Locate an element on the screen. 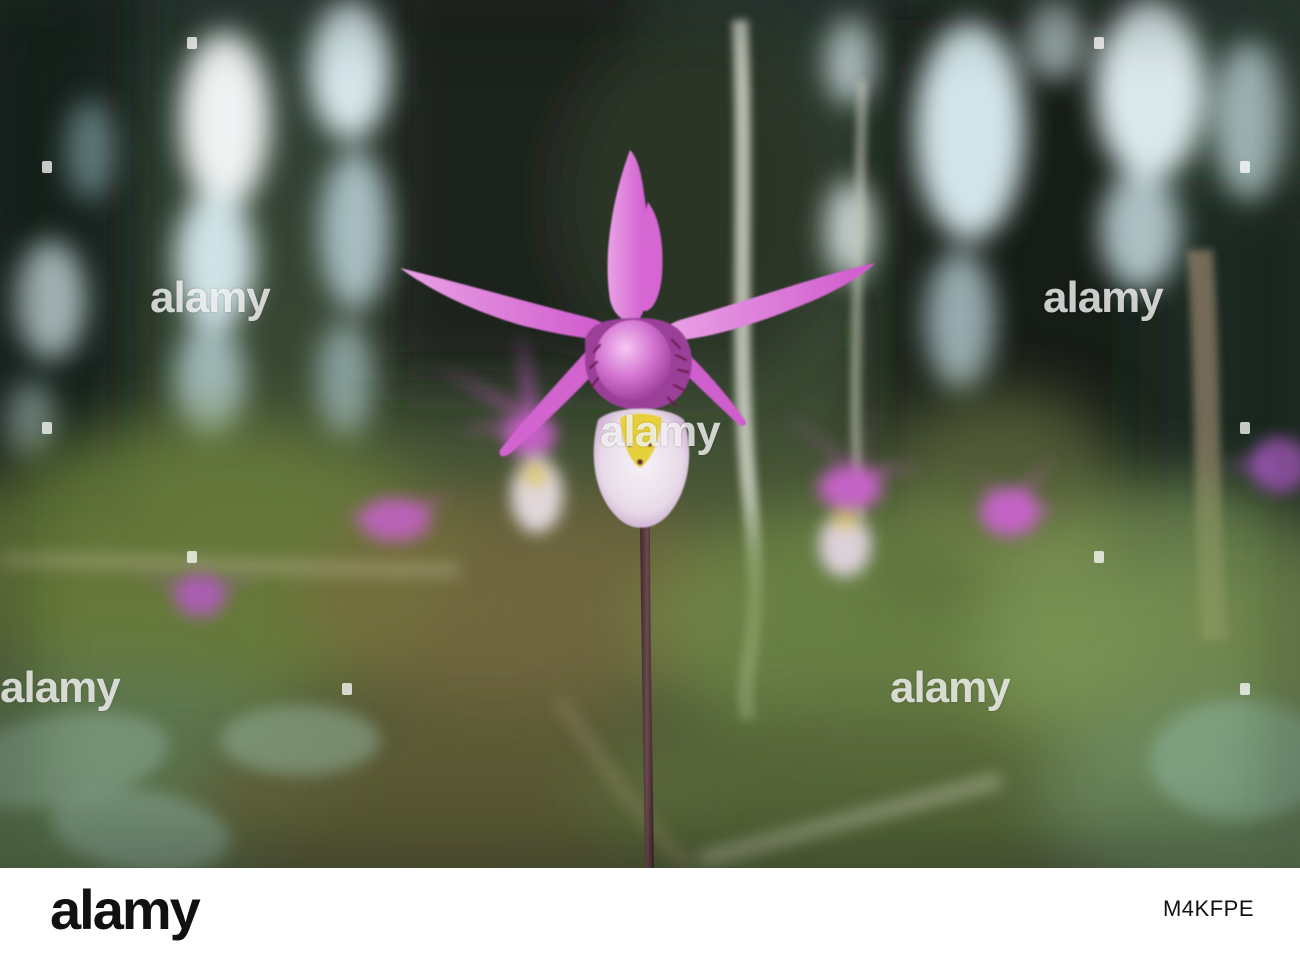 Image resolution: width=1300 pixels, height=956 pixels. brand-logo: alamy is located at coordinates (125, 909).